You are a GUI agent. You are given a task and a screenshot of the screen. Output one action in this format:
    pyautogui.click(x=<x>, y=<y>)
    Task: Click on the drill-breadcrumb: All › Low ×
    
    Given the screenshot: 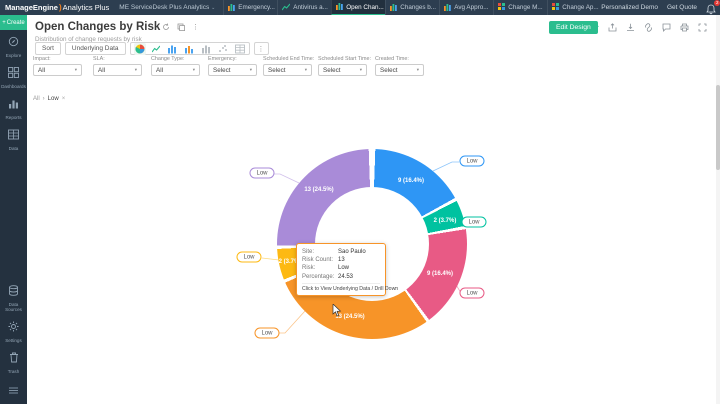 What is the action you would take?
    pyautogui.click(x=49, y=99)
    